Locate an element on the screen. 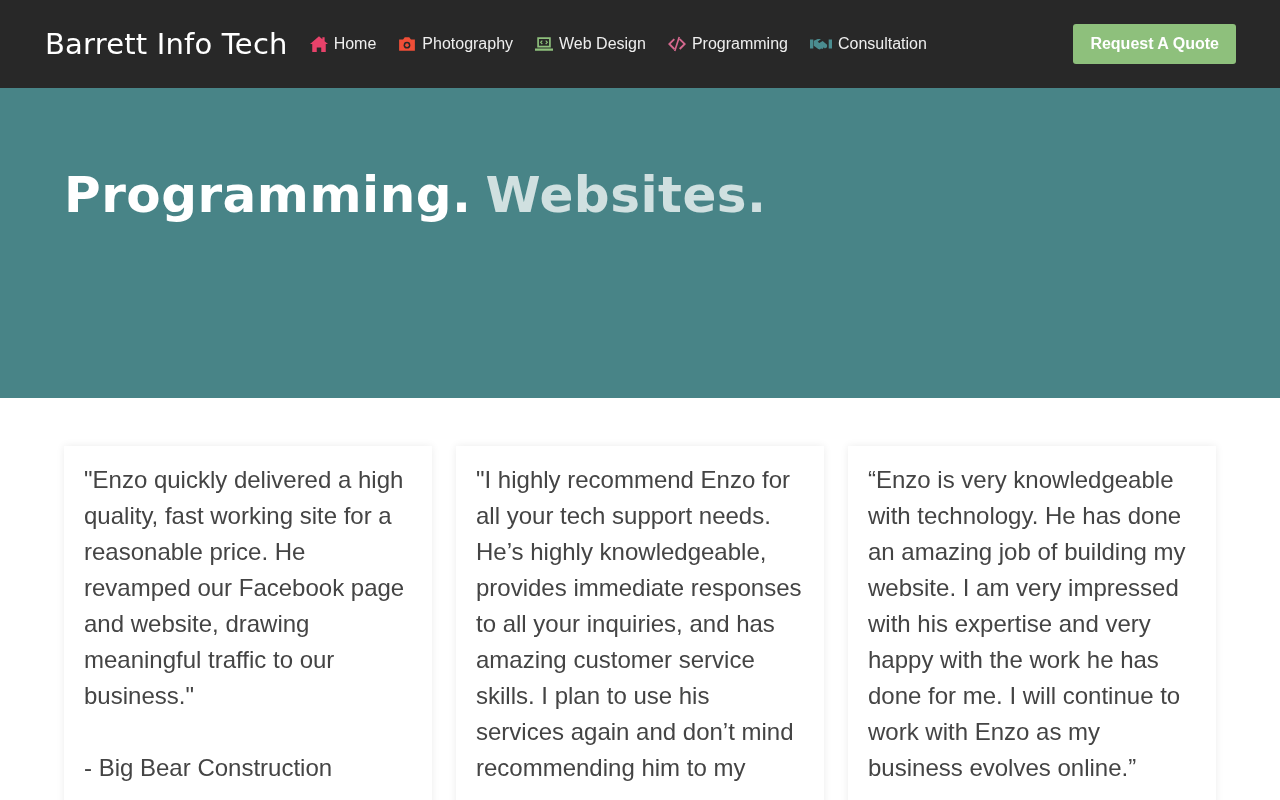 Image resolution: width=1280 pixels, height=800 pixels. nav-link: Photography is located at coordinates (456, 44).